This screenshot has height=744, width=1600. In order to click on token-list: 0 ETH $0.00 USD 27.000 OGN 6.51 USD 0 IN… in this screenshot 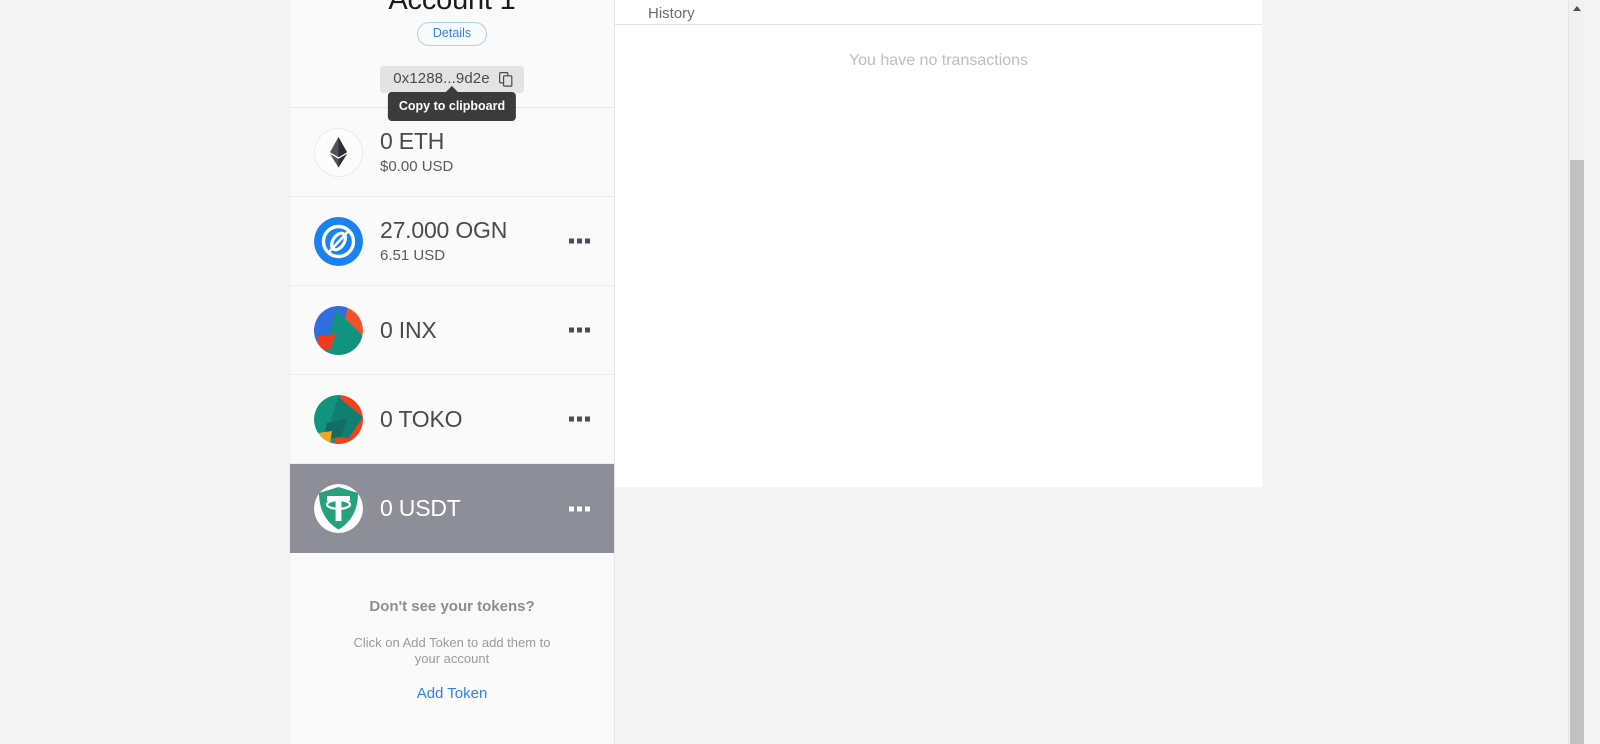, I will do `click(452, 330)`.